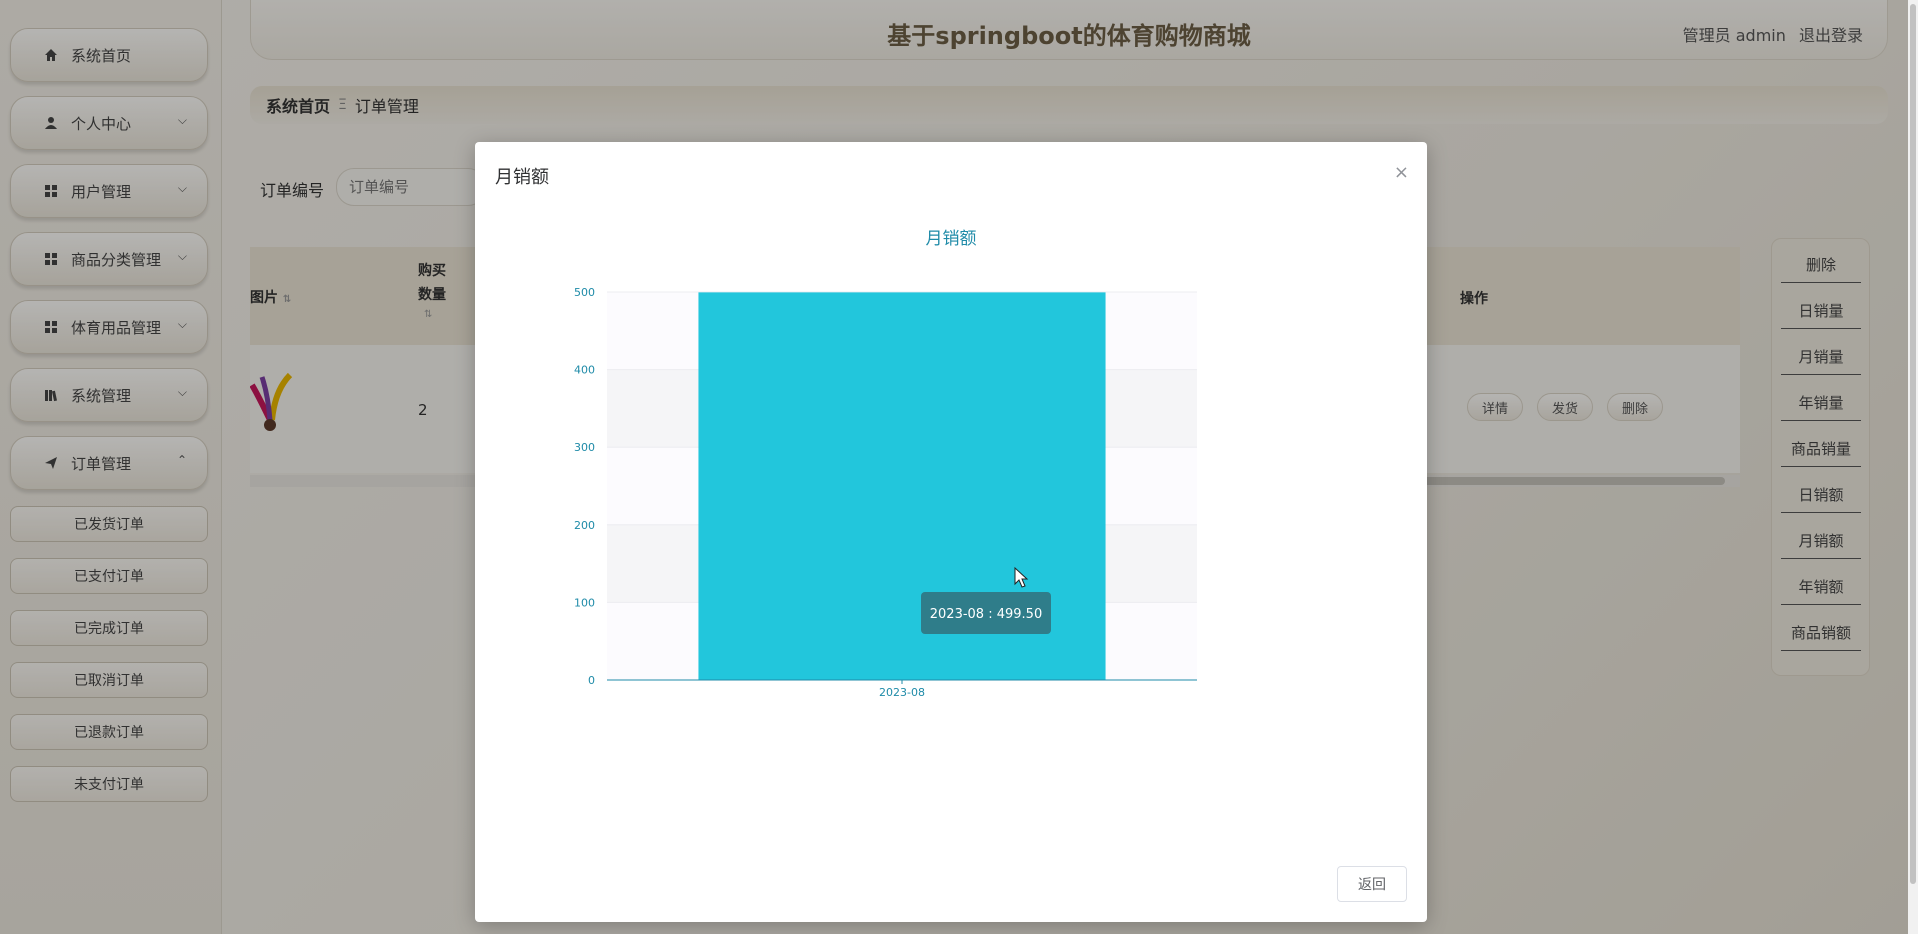 The height and width of the screenshot is (934, 1918). I want to click on page-scrollbar-thumb, so click(1913, 444).